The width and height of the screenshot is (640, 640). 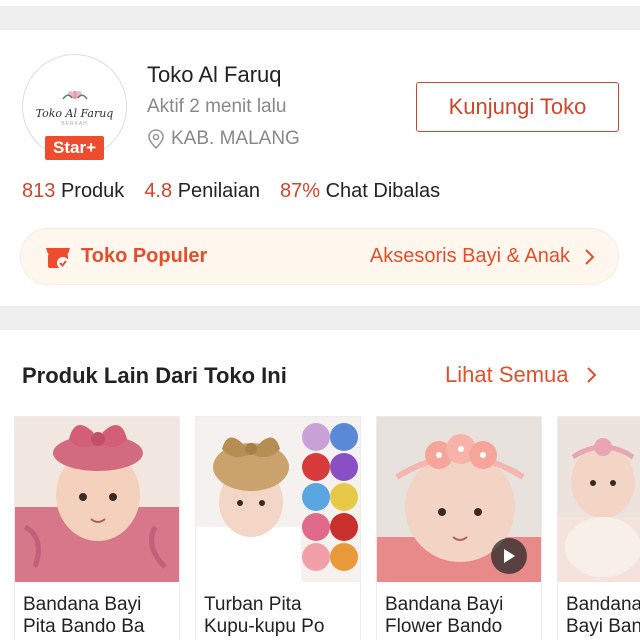 I want to click on see-all-link: Lihat Semua, so click(x=522, y=375).